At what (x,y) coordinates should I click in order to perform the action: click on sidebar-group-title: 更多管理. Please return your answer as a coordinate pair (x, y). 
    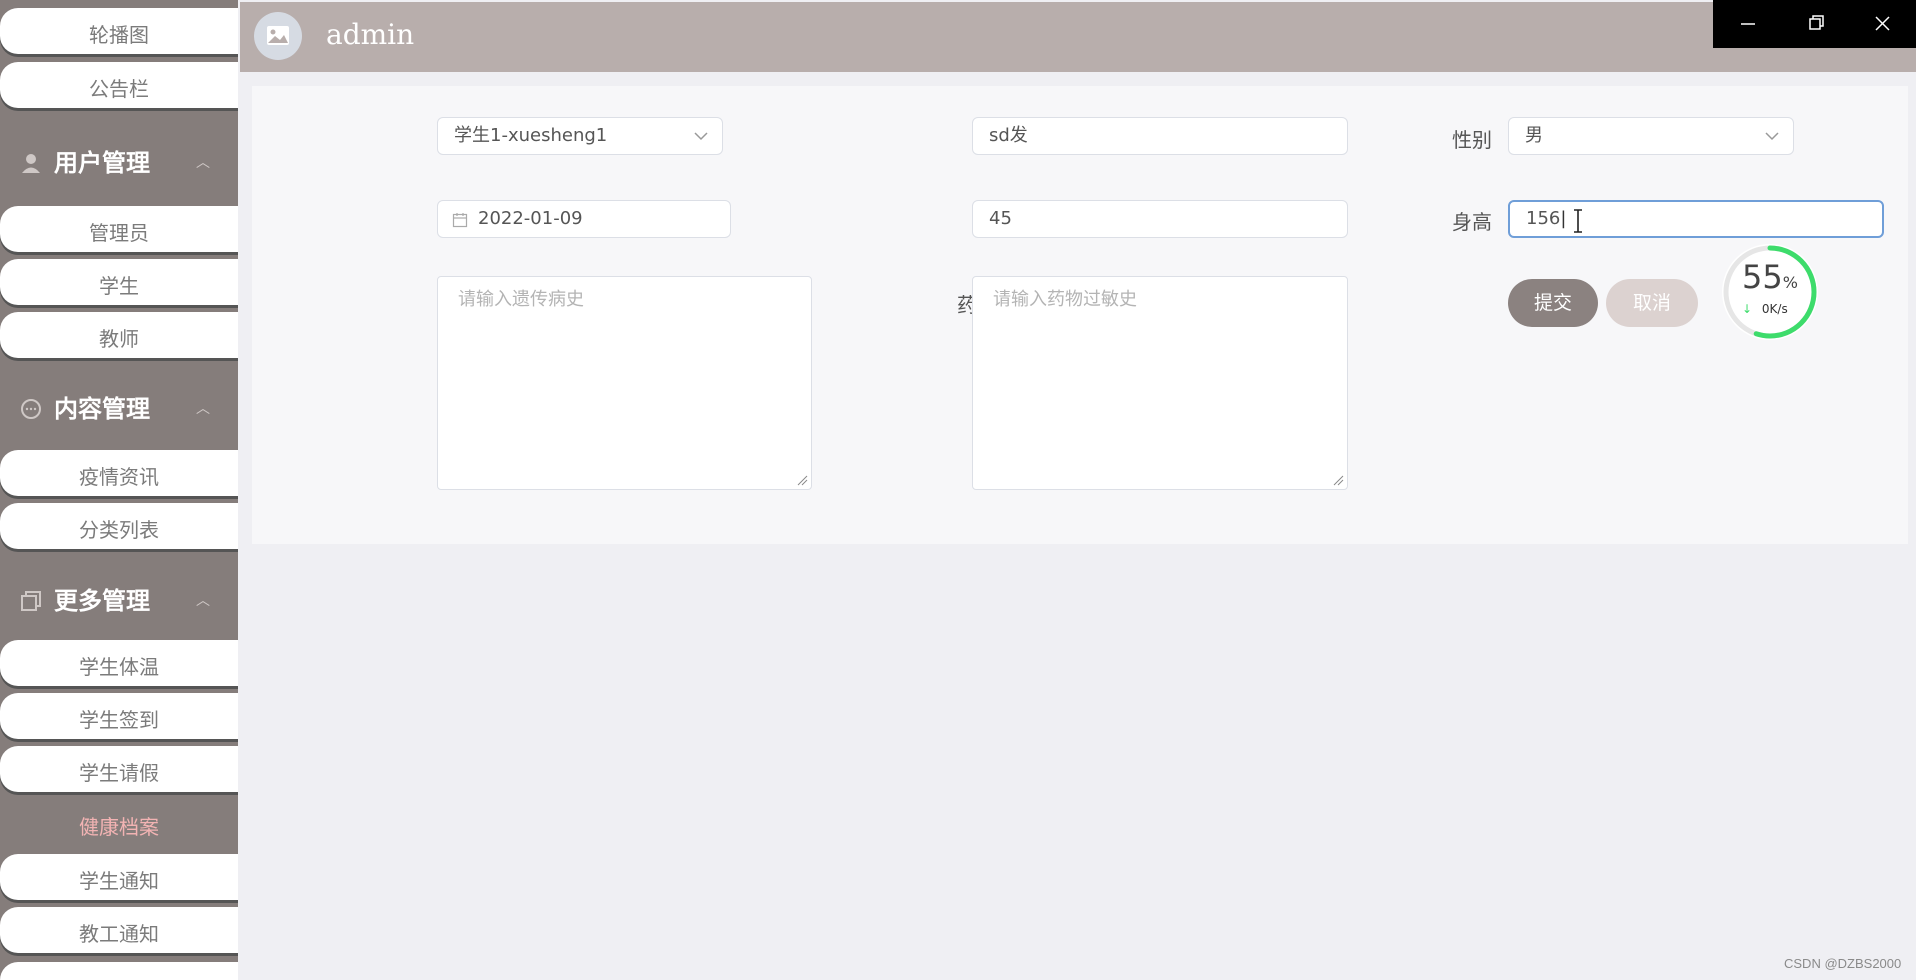
    Looking at the image, I should click on (102, 601).